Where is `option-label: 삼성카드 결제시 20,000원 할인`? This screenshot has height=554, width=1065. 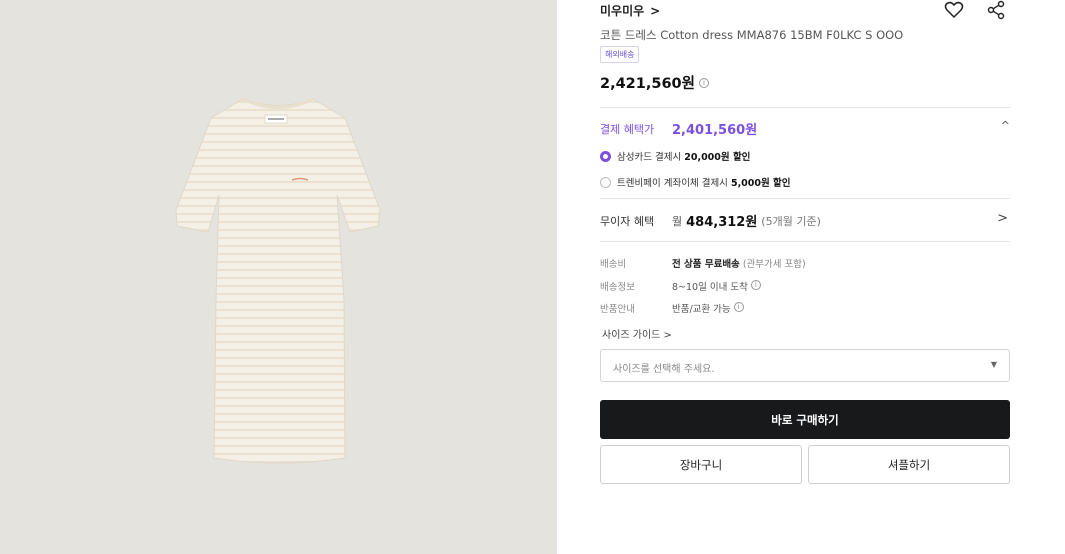 option-label: 삼성카드 결제시 20,000원 할인 is located at coordinates (683, 156).